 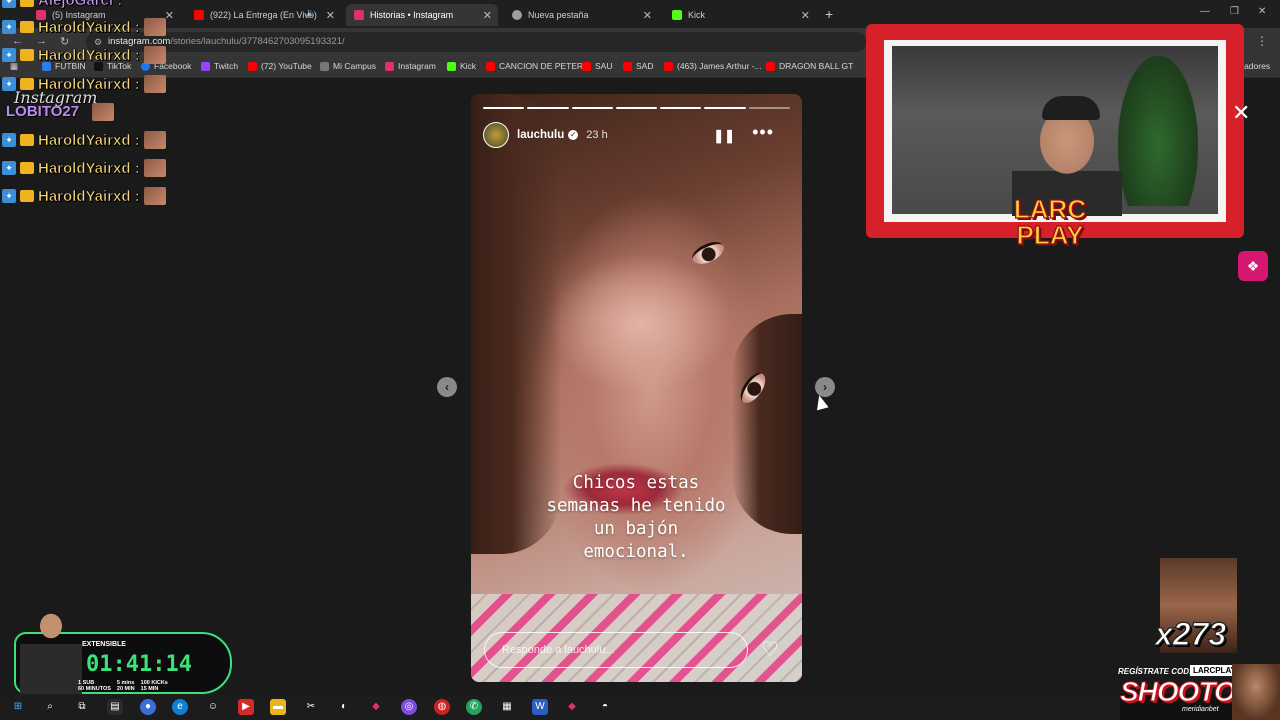 I want to click on bookmark-label: DRAGON BALL GT, so click(x=816, y=66).